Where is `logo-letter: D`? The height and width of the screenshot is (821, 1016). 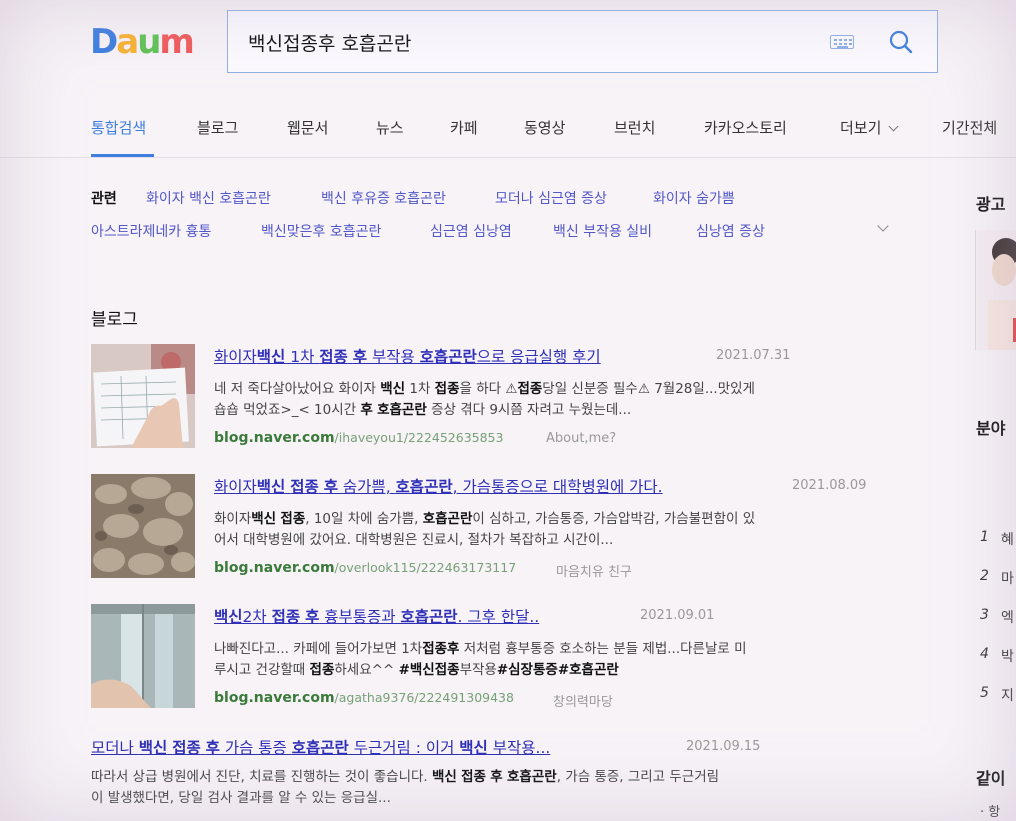 logo-letter: D is located at coordinates (104, 42).